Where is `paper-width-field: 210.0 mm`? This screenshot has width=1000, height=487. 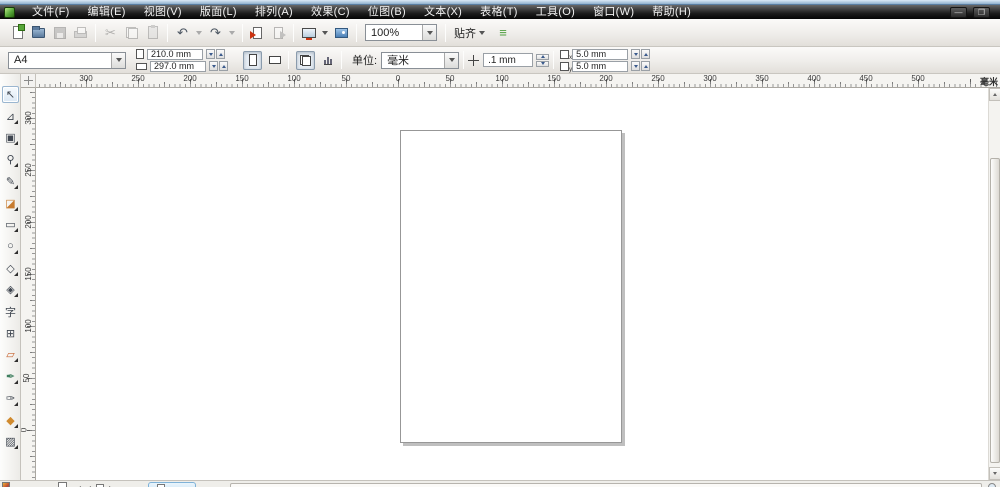
paper-width-field: 210.0 mm is located at coordinates (175, 54).